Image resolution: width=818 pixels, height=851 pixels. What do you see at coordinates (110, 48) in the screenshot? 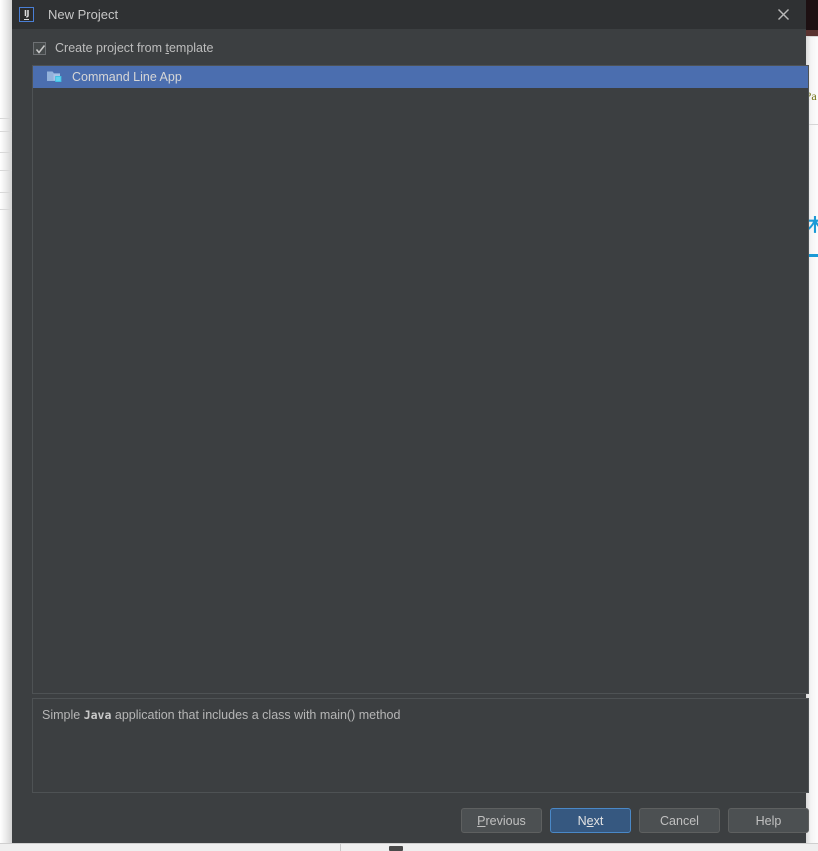
I see `checkbox-label-before: Create project from` at bounding box center [110, 48].